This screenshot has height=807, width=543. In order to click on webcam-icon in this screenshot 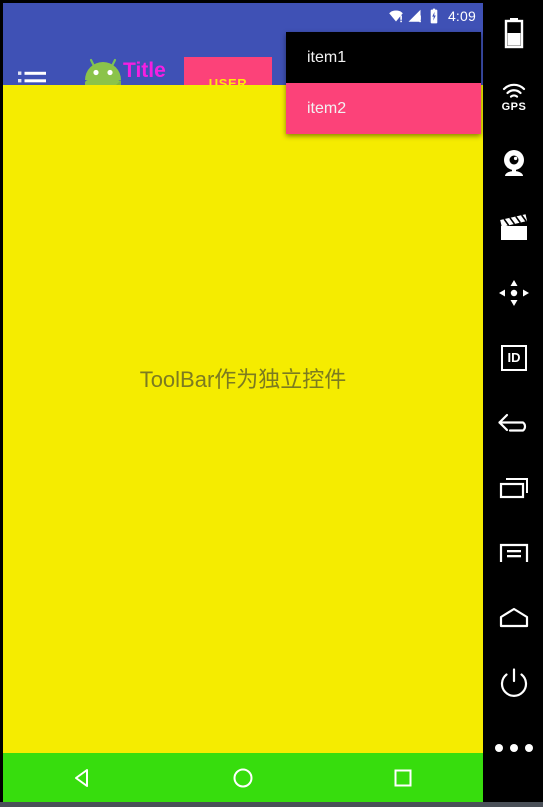, I will do `click(514, 162)`.